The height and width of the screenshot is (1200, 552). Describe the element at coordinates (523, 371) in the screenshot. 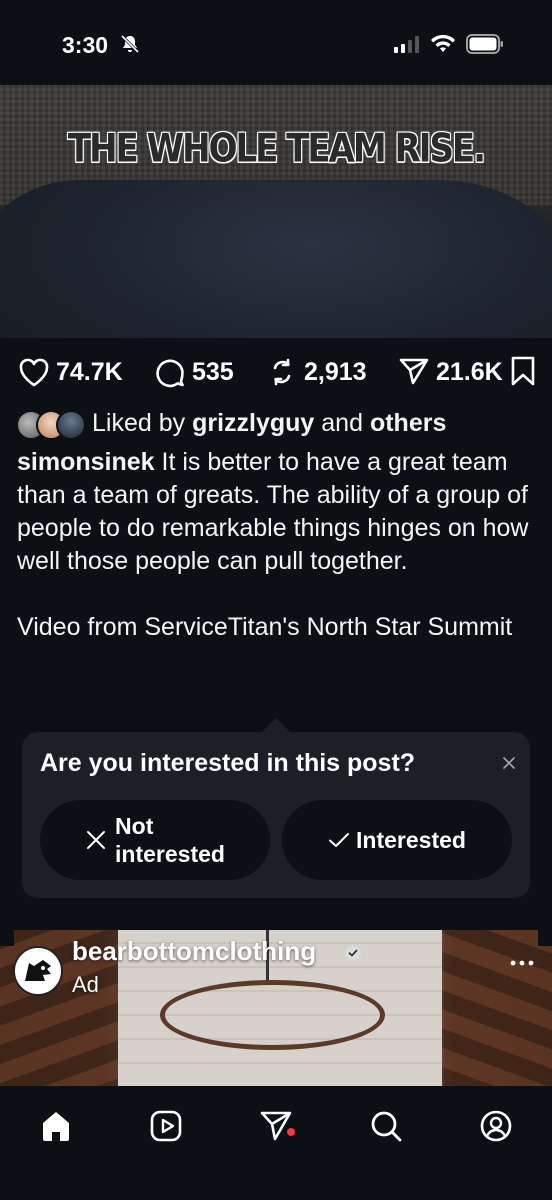

I see `bookmark-icon` at that location.